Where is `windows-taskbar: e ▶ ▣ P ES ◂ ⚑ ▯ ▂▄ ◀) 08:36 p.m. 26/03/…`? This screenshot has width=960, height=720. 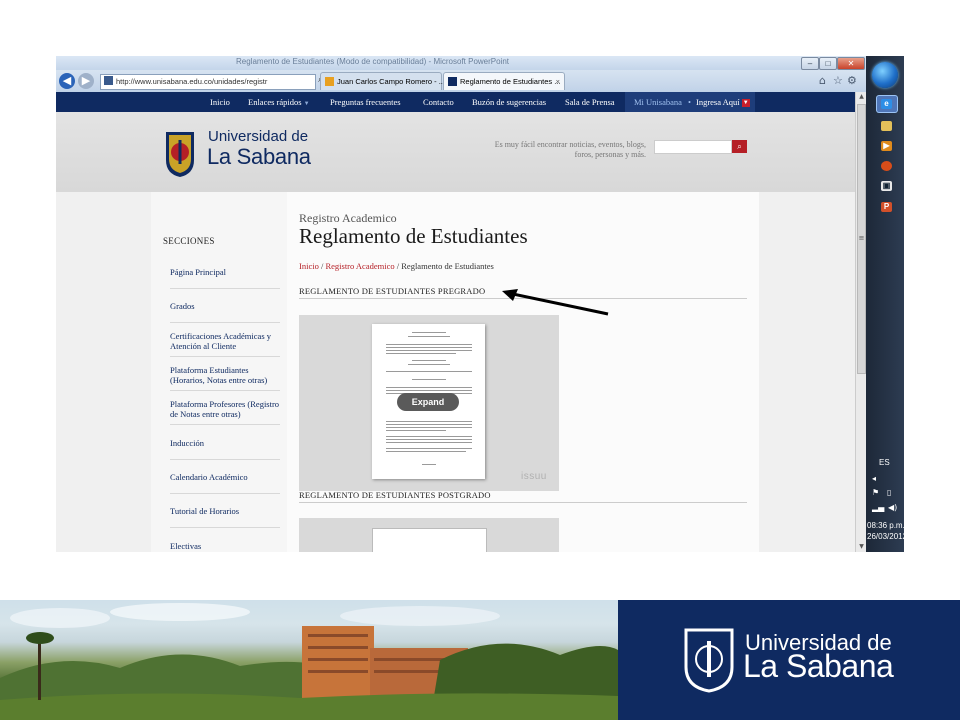
windows-taskbar: e ▶ ▣ P ES ◂ ⚑ ▯ ▂▄ ◀) 08:36 p.m. 26/03/… is located at coordinates (886, 304).